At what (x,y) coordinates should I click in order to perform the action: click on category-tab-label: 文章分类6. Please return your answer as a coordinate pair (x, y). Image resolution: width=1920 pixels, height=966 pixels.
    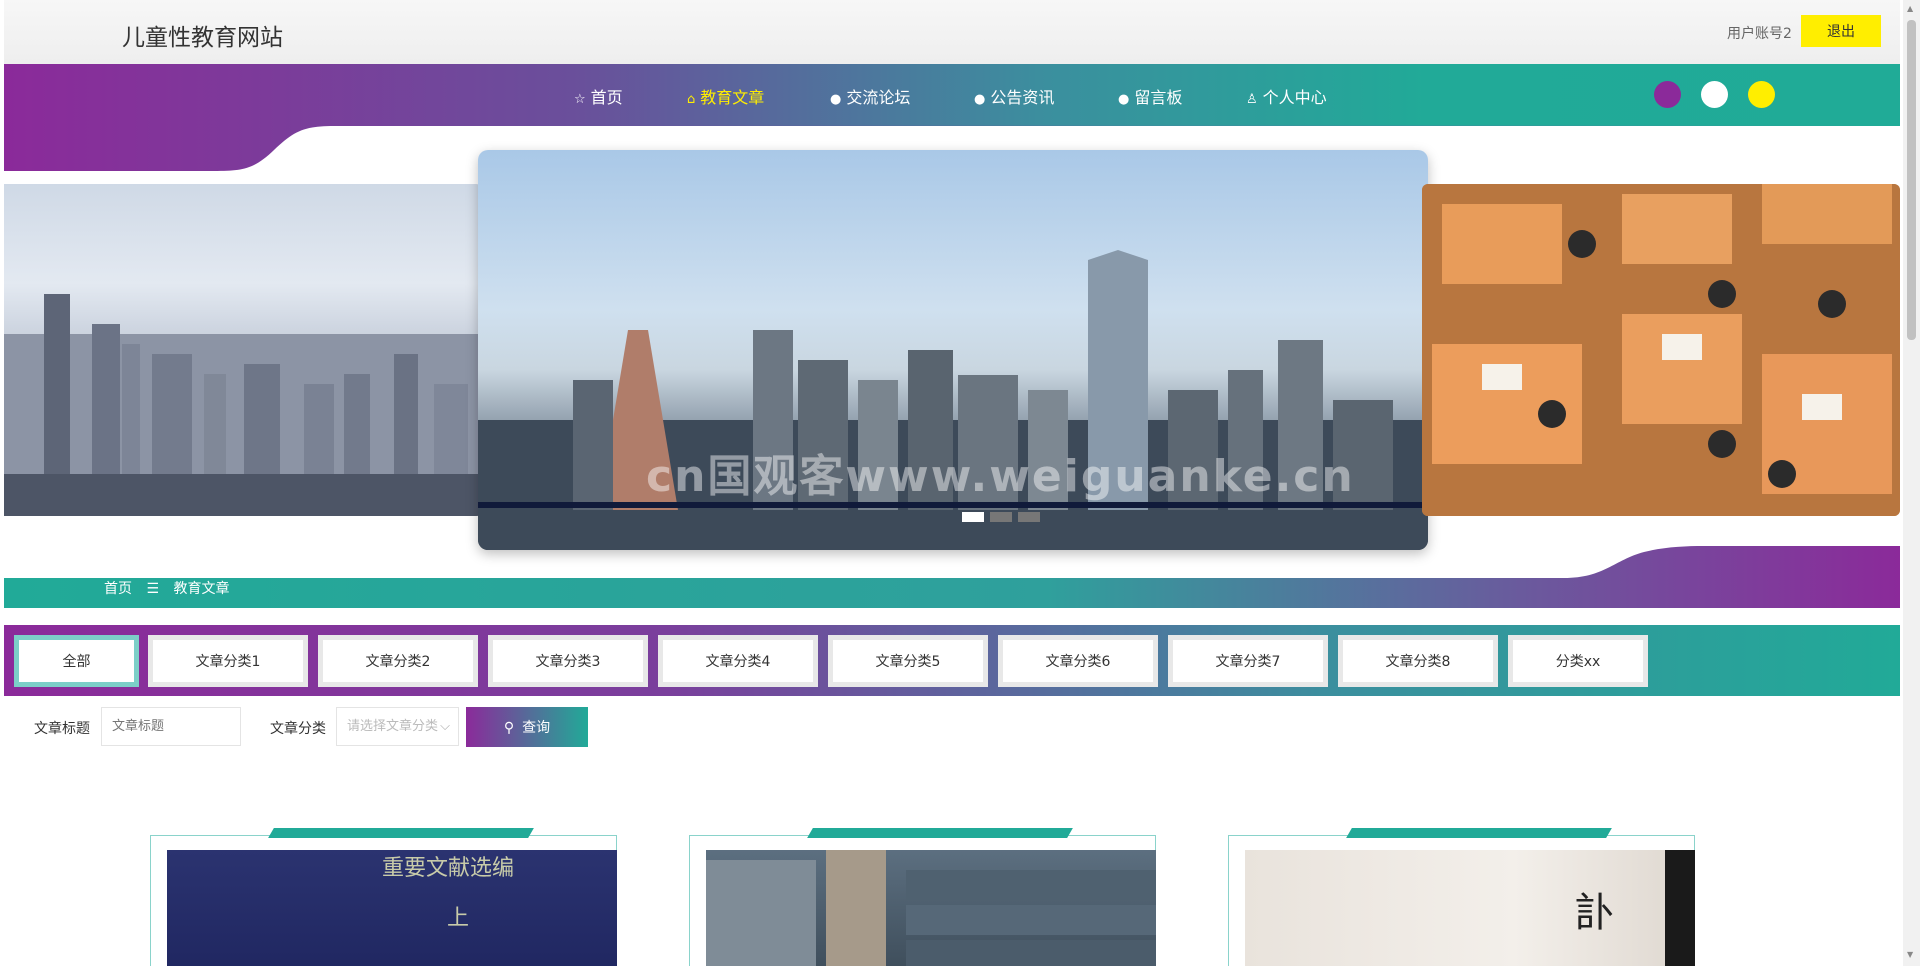
    Looking at the image, I should click on (1078, 661).